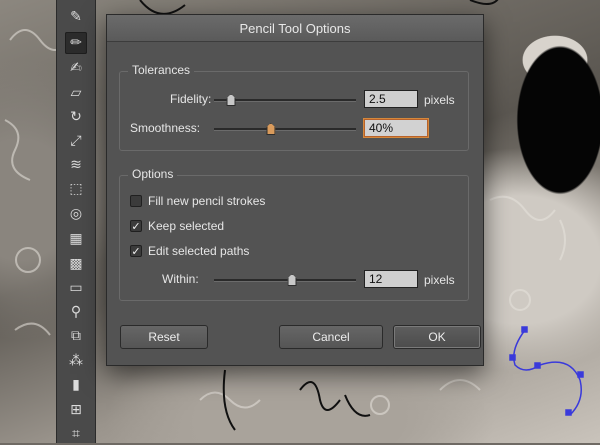 Image resolution: width=600 pixels, height=445 pixels. Describe the element at coordinates (76, 141) in the screenshot. I see `scale-icon: ⤢` at that location.